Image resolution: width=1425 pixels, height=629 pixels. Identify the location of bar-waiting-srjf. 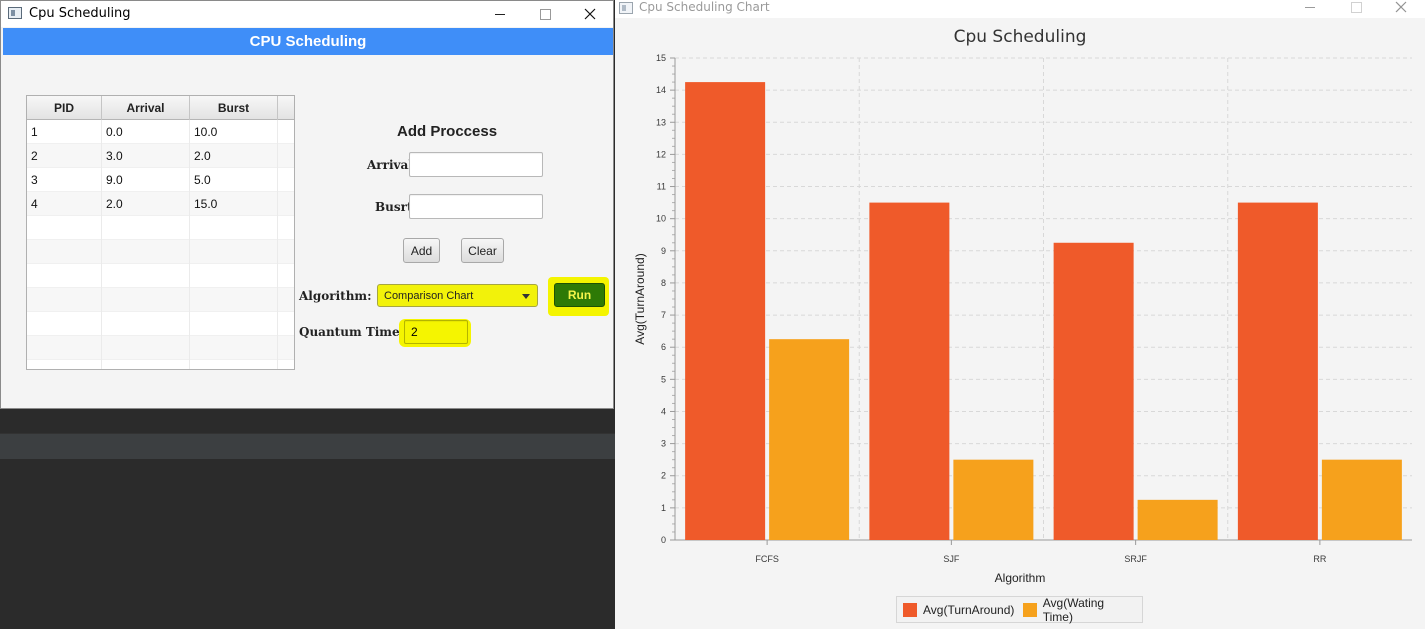
(1177, 519).